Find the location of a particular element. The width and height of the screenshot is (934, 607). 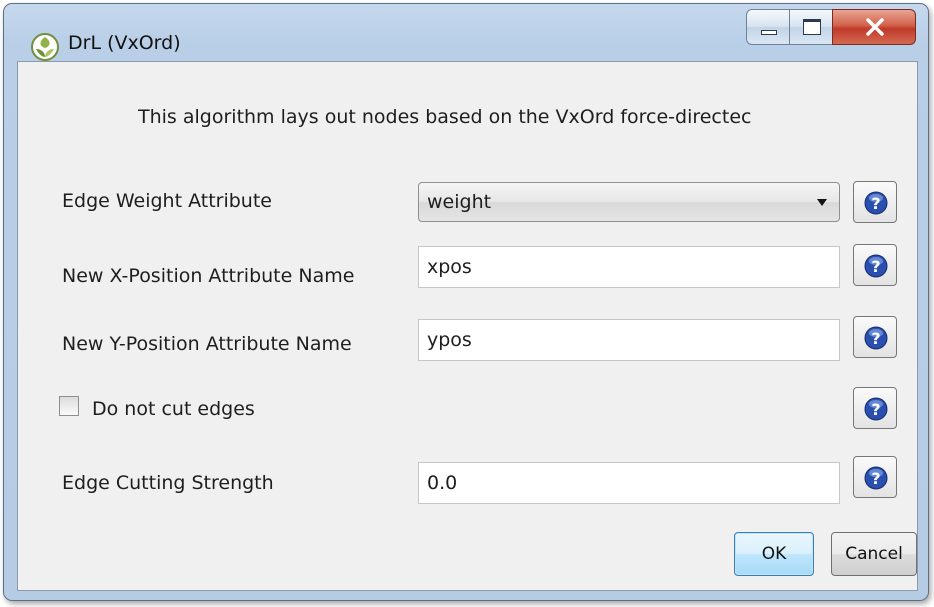

help-button-edge-weight: ? is located at coordinates (875, 202).